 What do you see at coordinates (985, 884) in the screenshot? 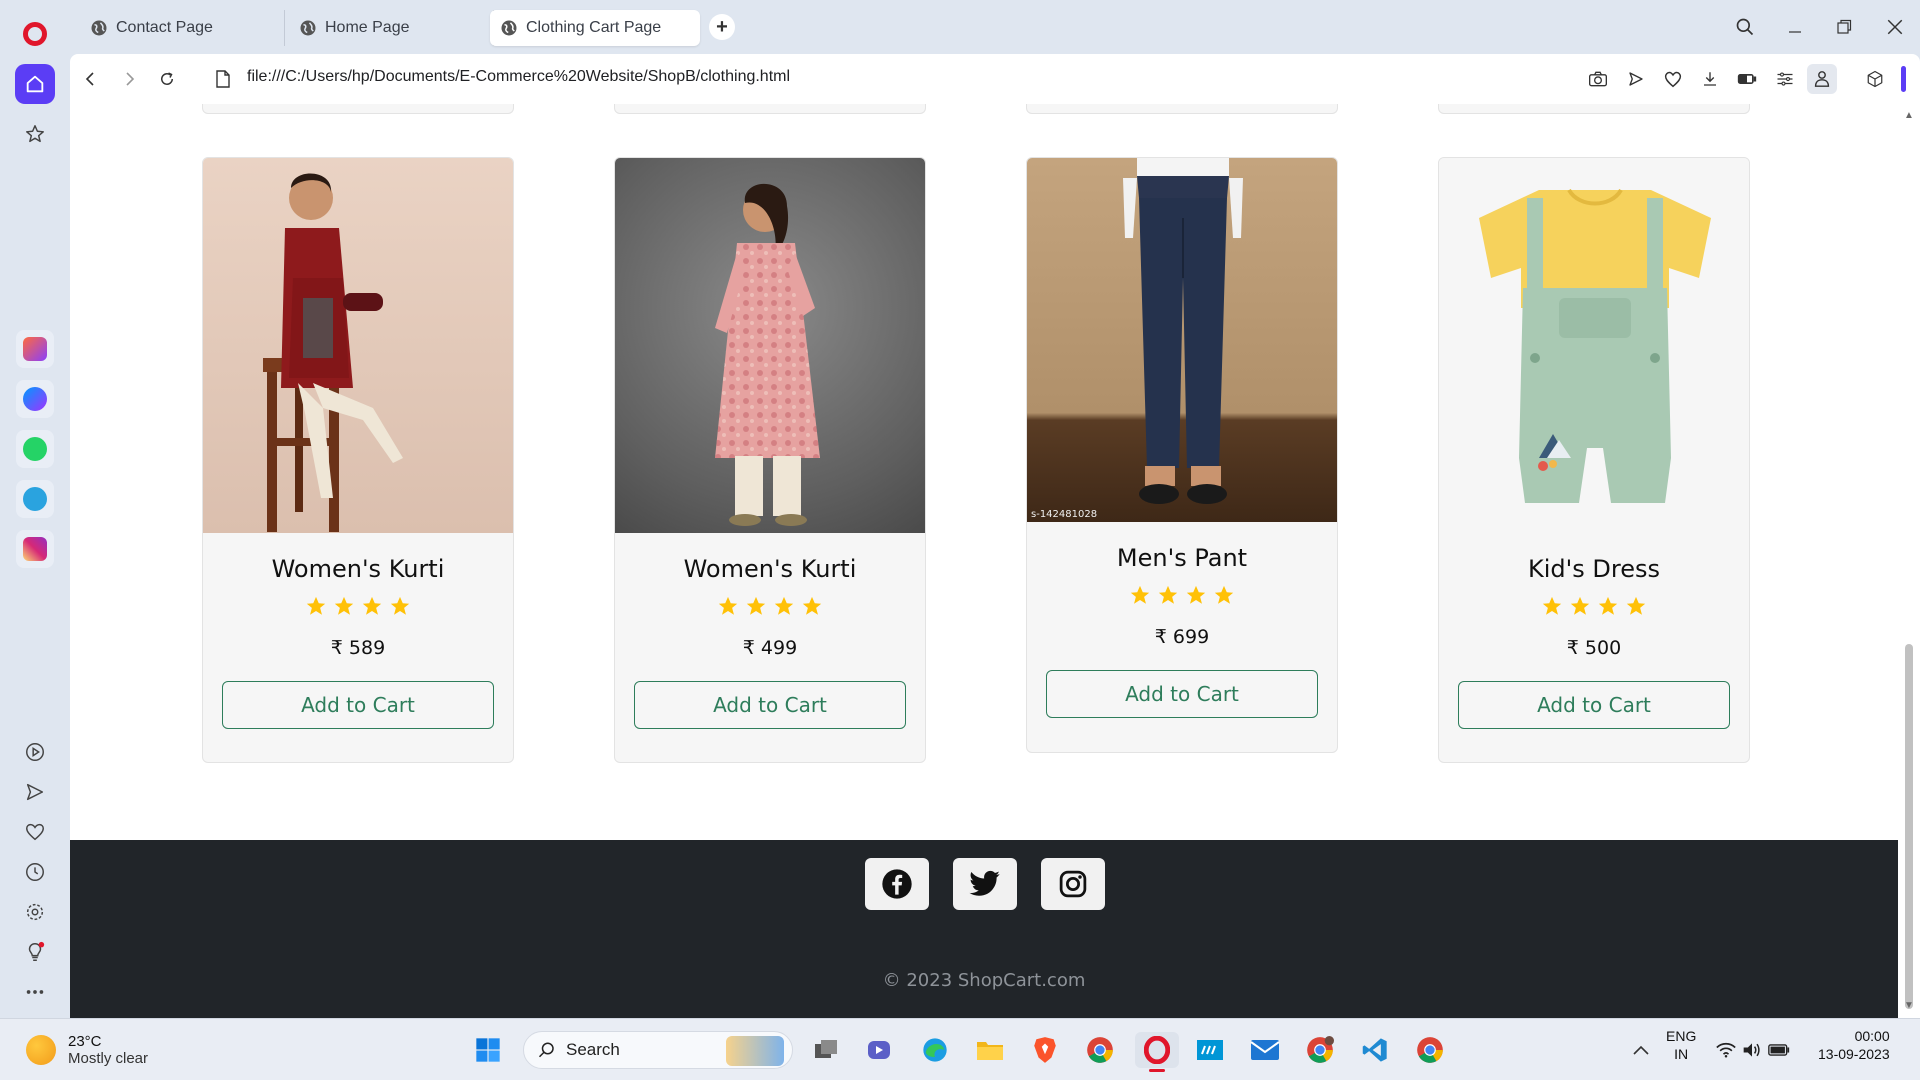
I see `twitter-icon` at bounding box center [985, 884].